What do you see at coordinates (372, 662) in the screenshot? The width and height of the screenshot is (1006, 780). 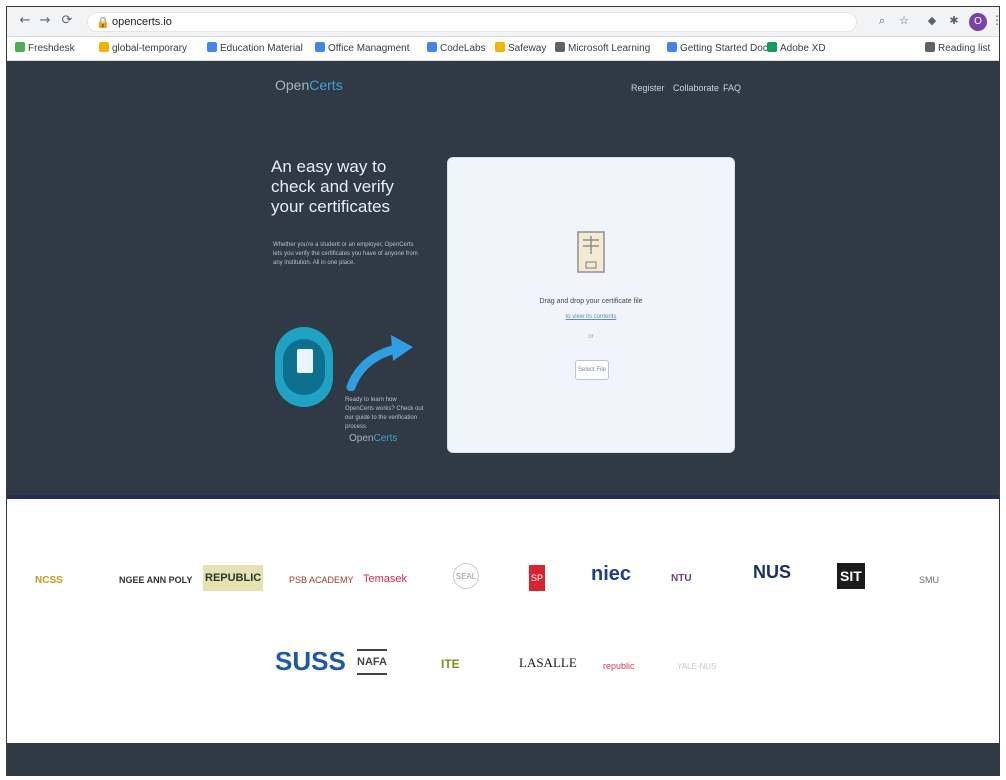 I see `partner-logo-nafa: NAFA` at bounding box center [372, 662].